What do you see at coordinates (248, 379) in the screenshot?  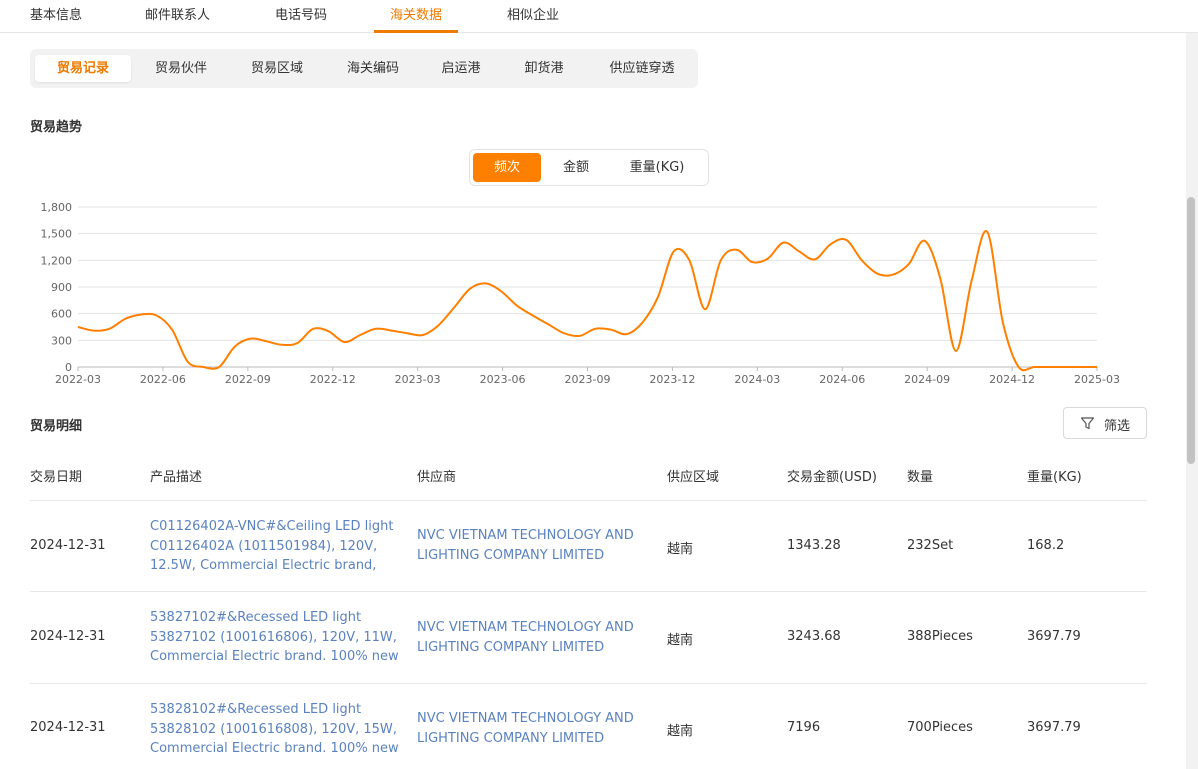 I see `x-tick-label: 2022-09` at bounding box center [248, 379].